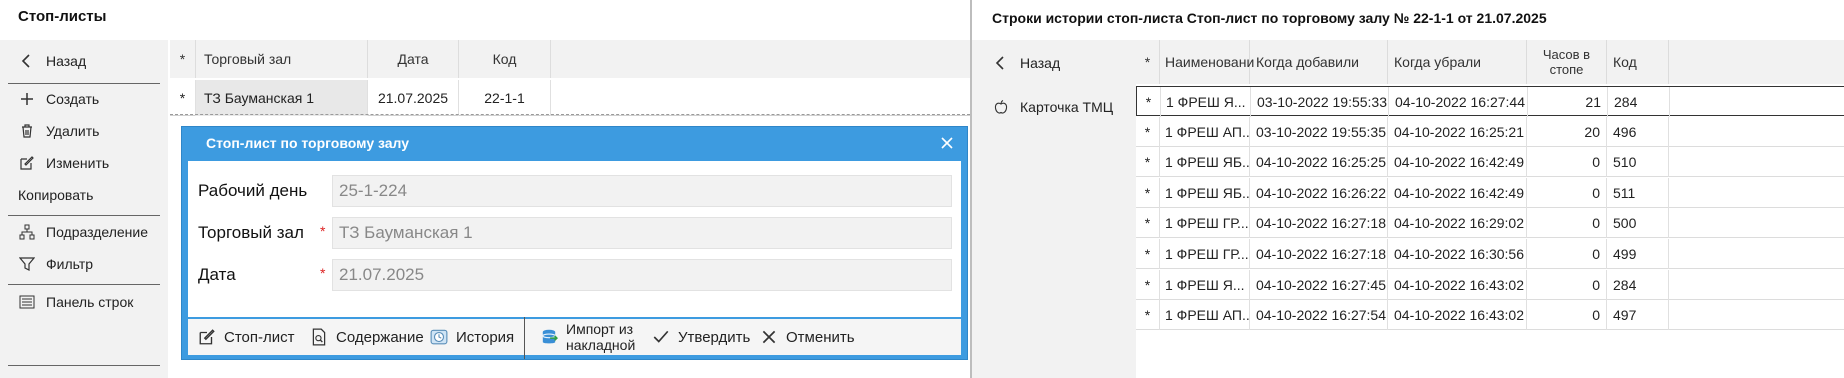  I want to click on content-button: Содержание, so click(366, 337).